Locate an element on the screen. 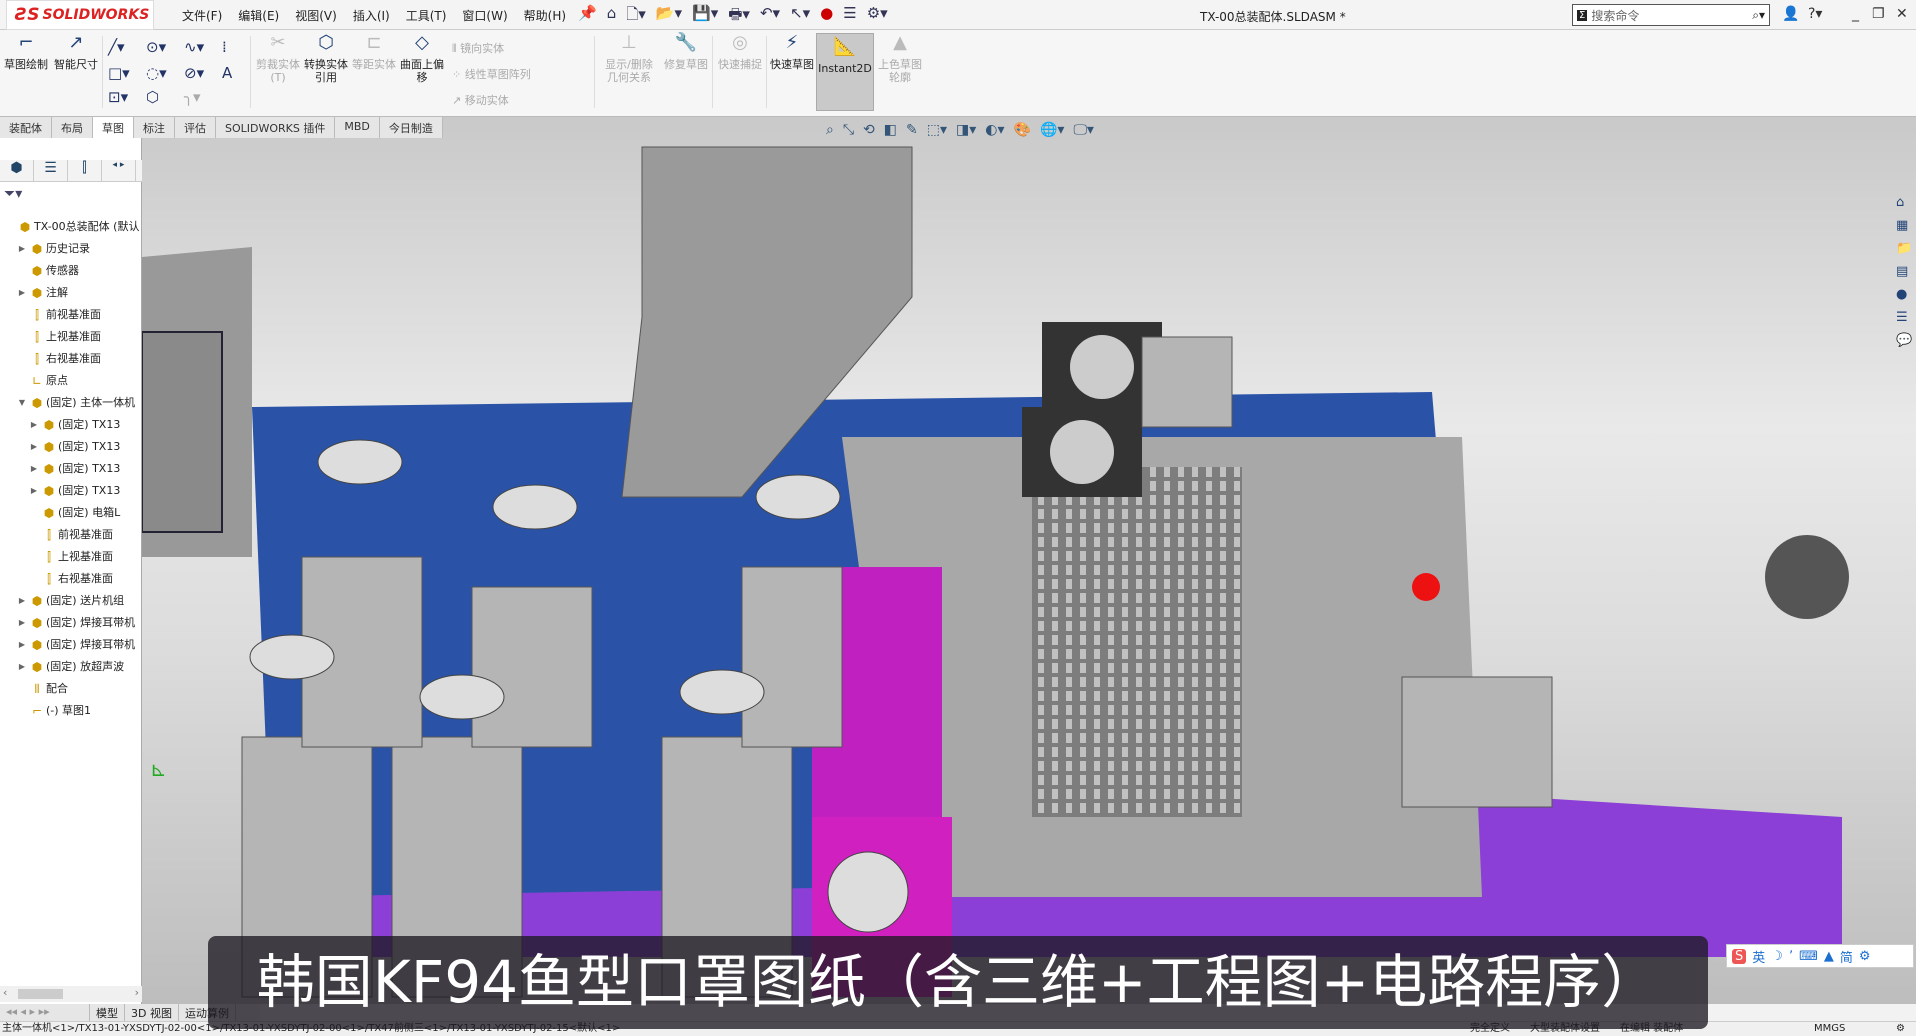 Image resolution: width=1916 pixels, height=1036 pixels. hide-show-icon: ◐▾ is located at coordinates (994, 130).